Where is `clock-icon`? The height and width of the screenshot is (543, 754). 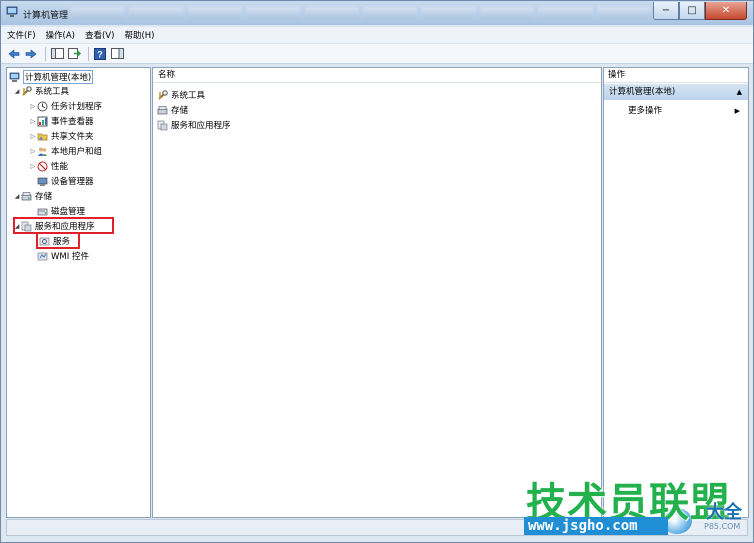
clock-icon is located at coordinates (42, 106).